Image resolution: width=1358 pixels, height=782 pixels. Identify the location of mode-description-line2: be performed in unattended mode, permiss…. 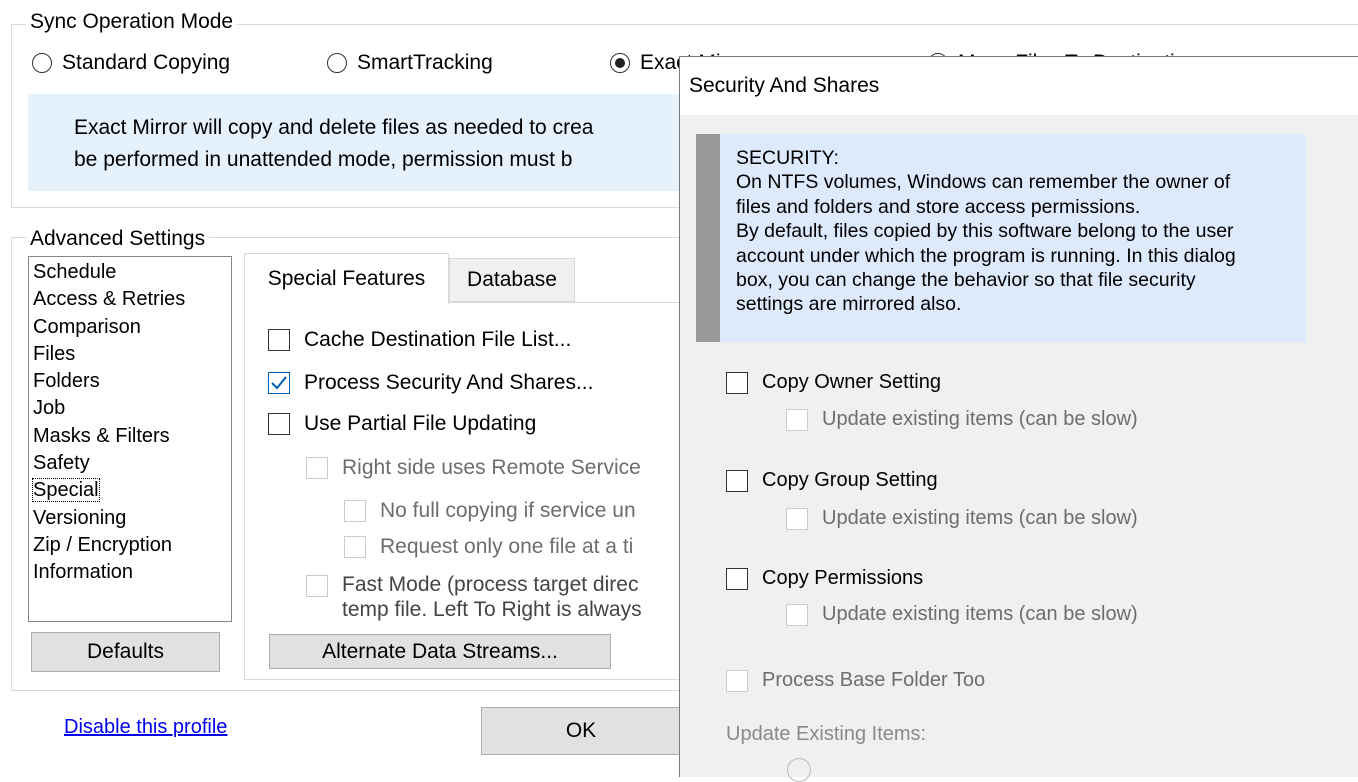
(323, 159).